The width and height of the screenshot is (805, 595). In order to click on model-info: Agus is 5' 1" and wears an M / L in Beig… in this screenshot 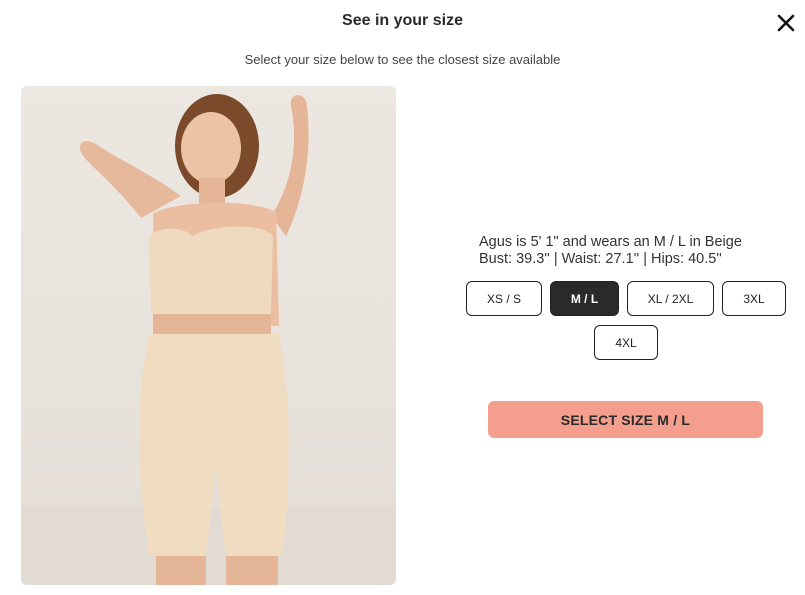, I will do `click(629, 251)`.